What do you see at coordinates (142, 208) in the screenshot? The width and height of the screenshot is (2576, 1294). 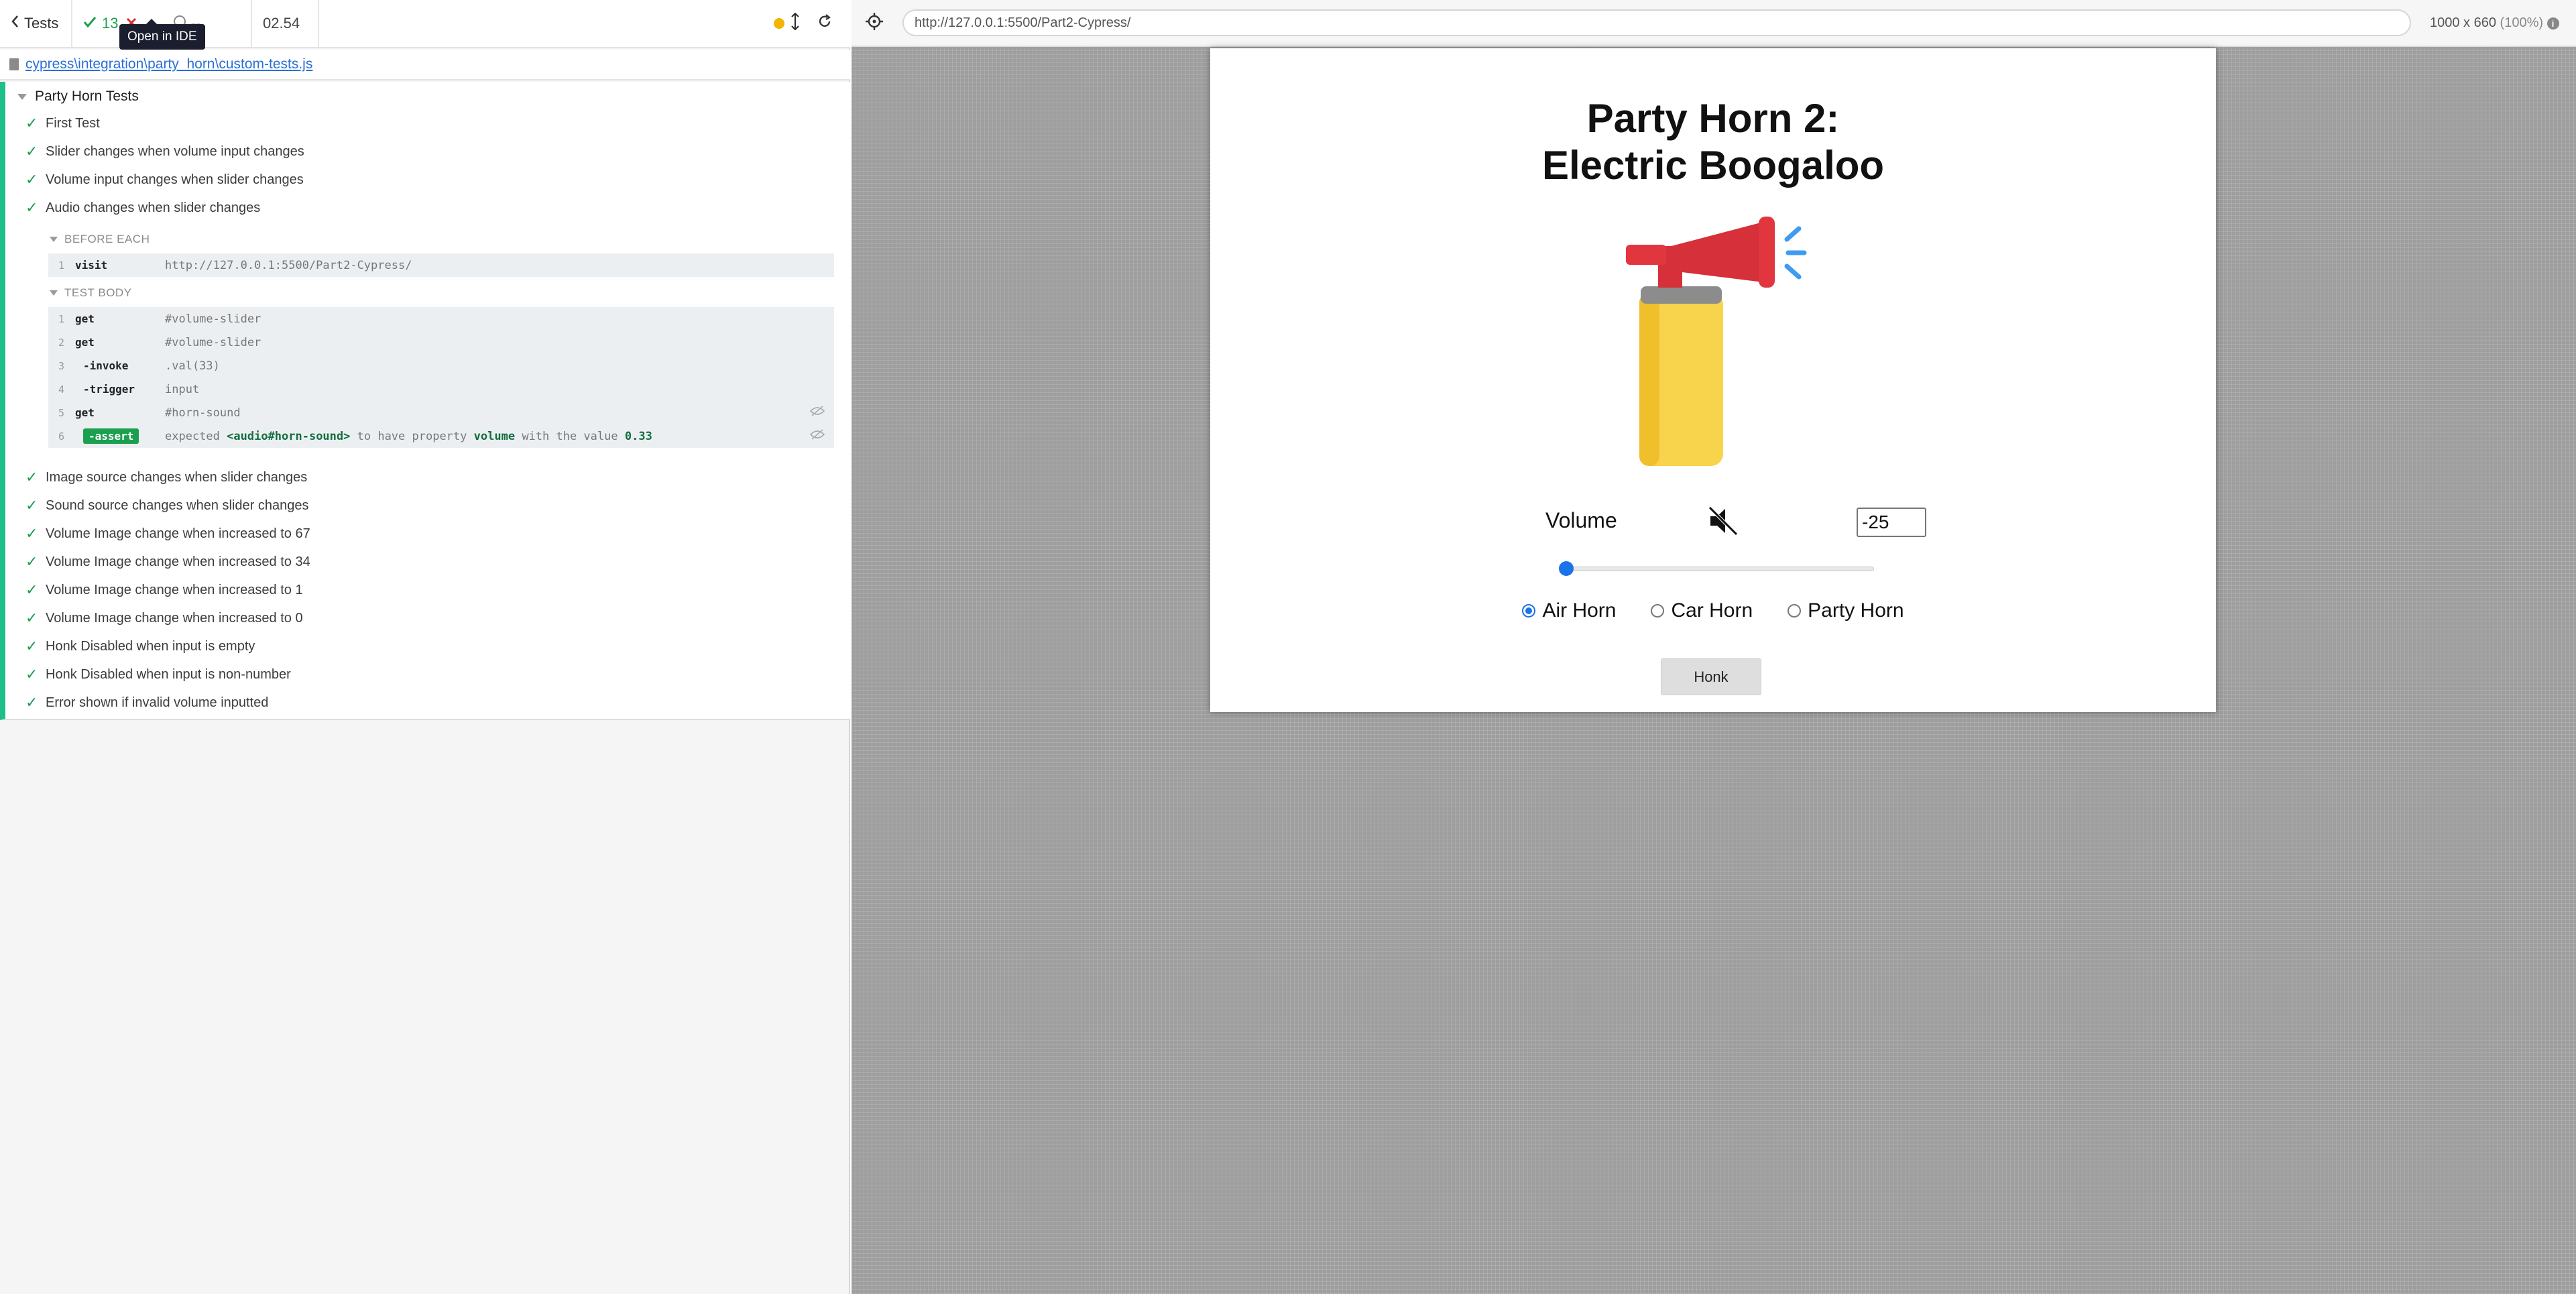 I see `test-item-expanded: ✓ Audio changes when slider changes` at bounding box center [142, 208].